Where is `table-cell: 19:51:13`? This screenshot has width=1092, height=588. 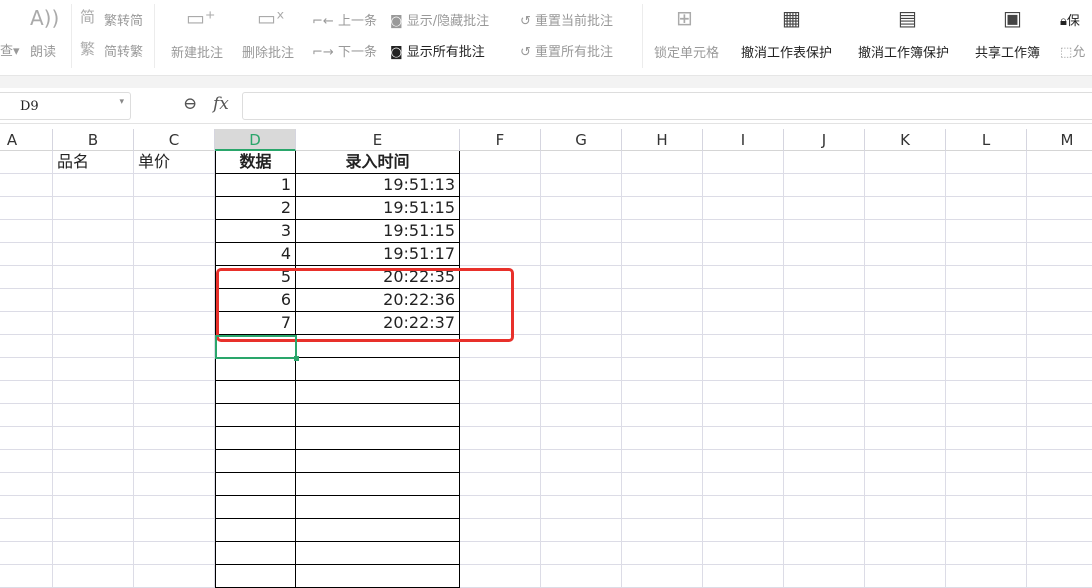
table-cell: 19:51:13 is located at coordinates (378, 185).